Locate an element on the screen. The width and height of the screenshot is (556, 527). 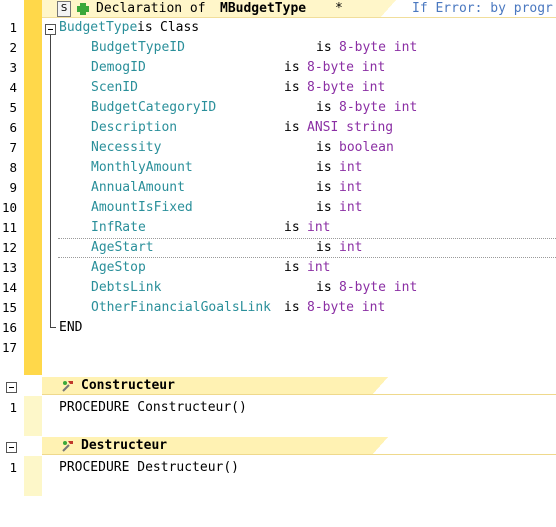
change-gutter is located at coordinates (33, 196).